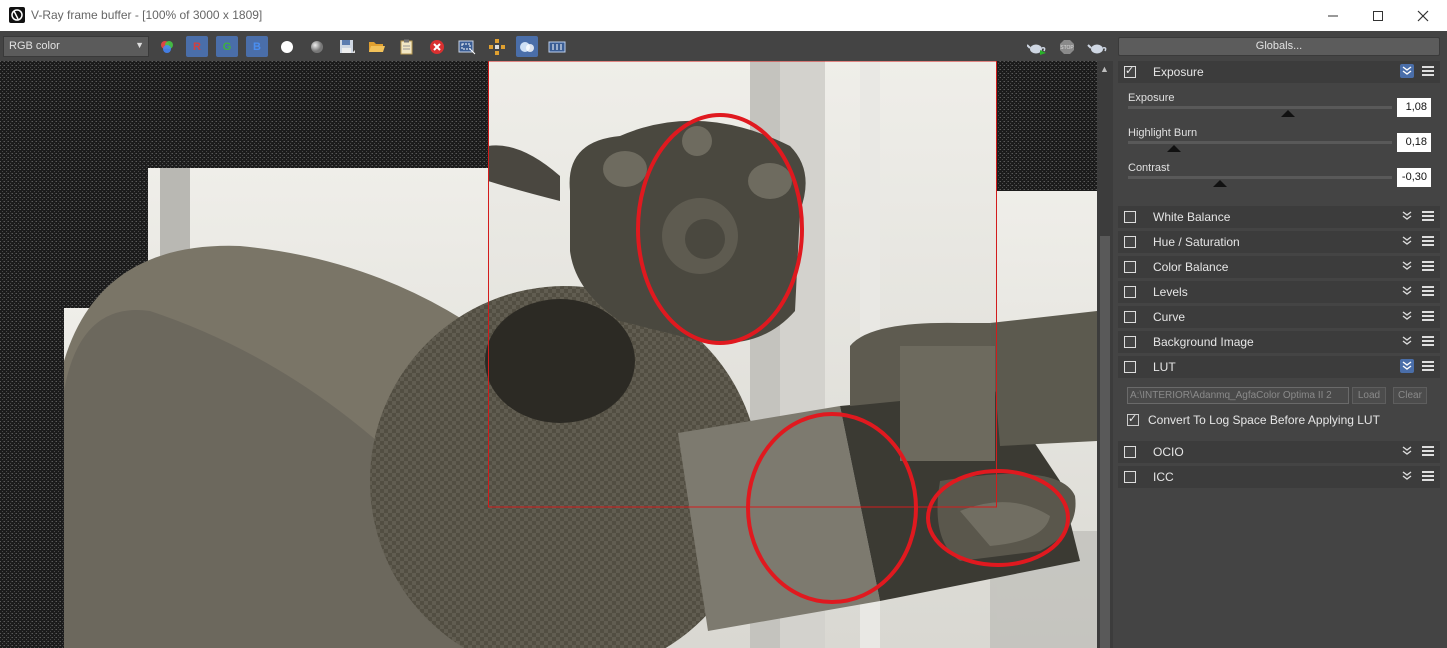 The height and width of the screenshot is (648, 1447). Describe the element at coordinates (1279, 452) in the screenshot. I see `section-ocio: OCIO` at that location.